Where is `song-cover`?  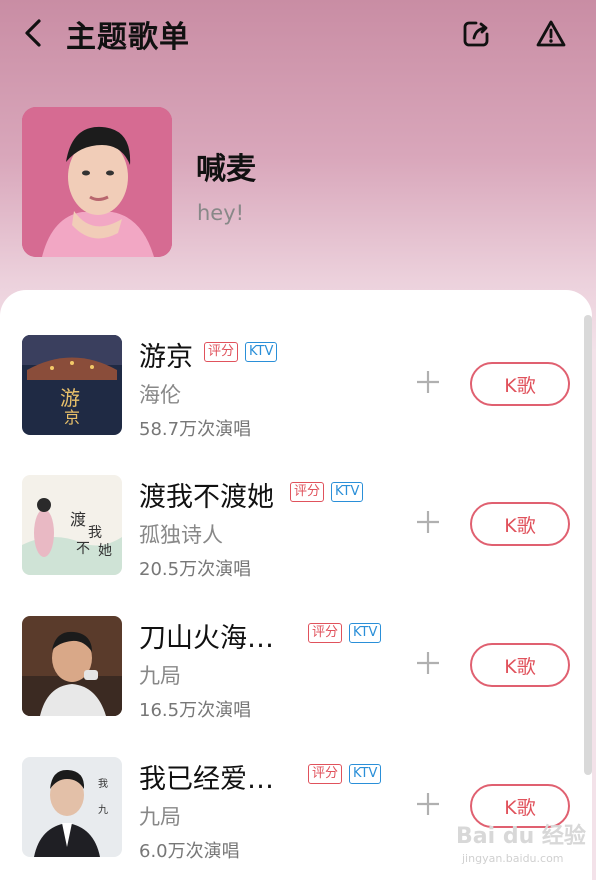
song-cover is located at coordinates (72, 666).